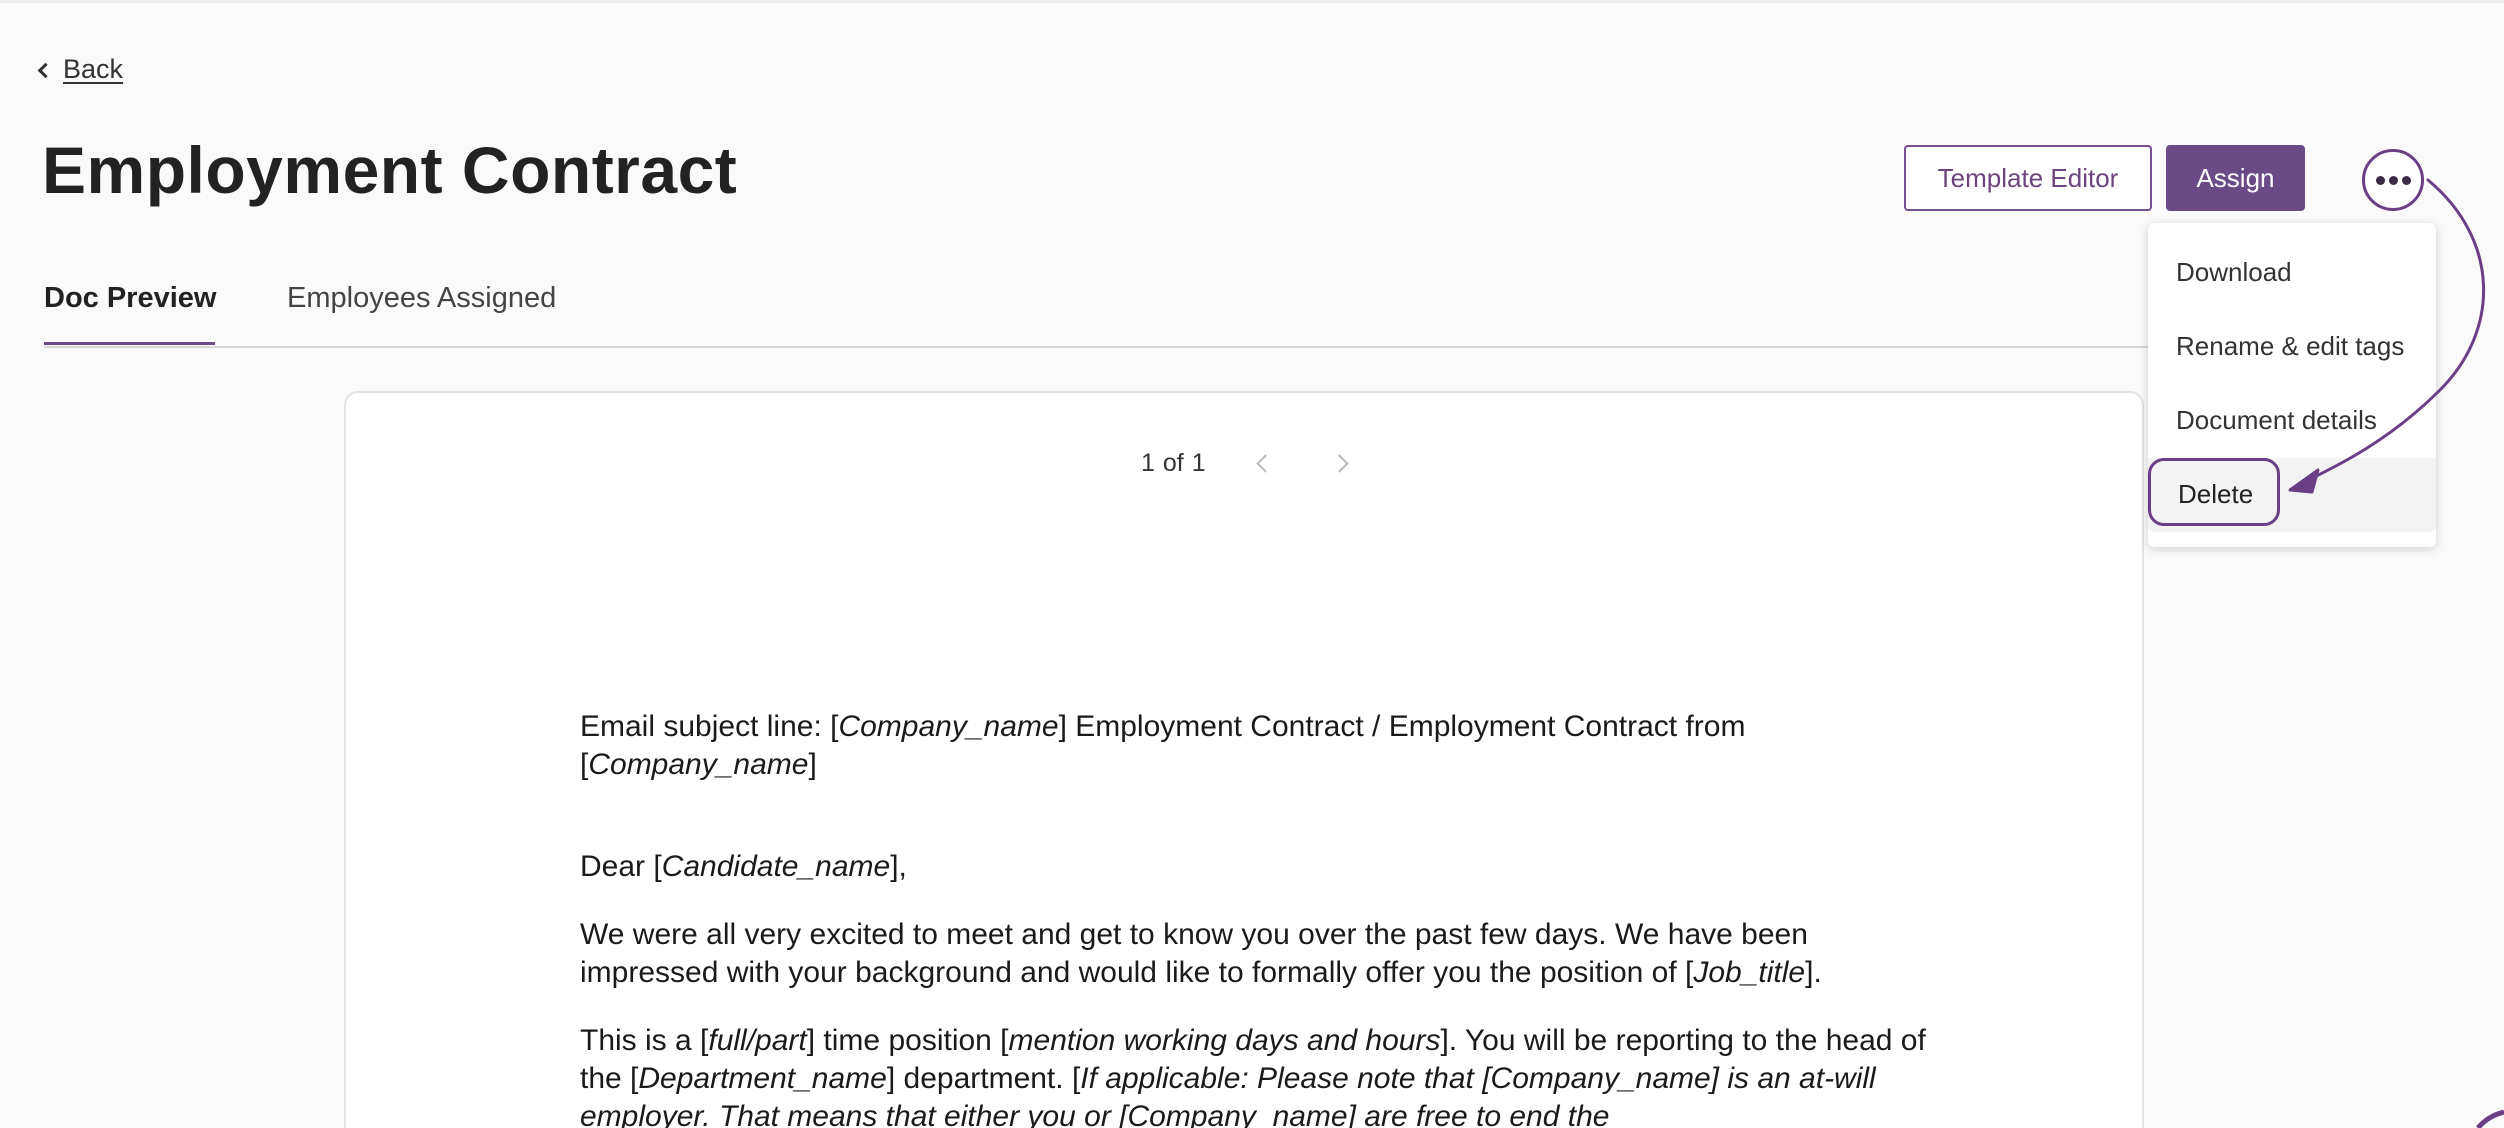 The height and width of the screenshot is (1128, 2504). I want to click on page-pager: 1 of 1, so click(1245, 463).